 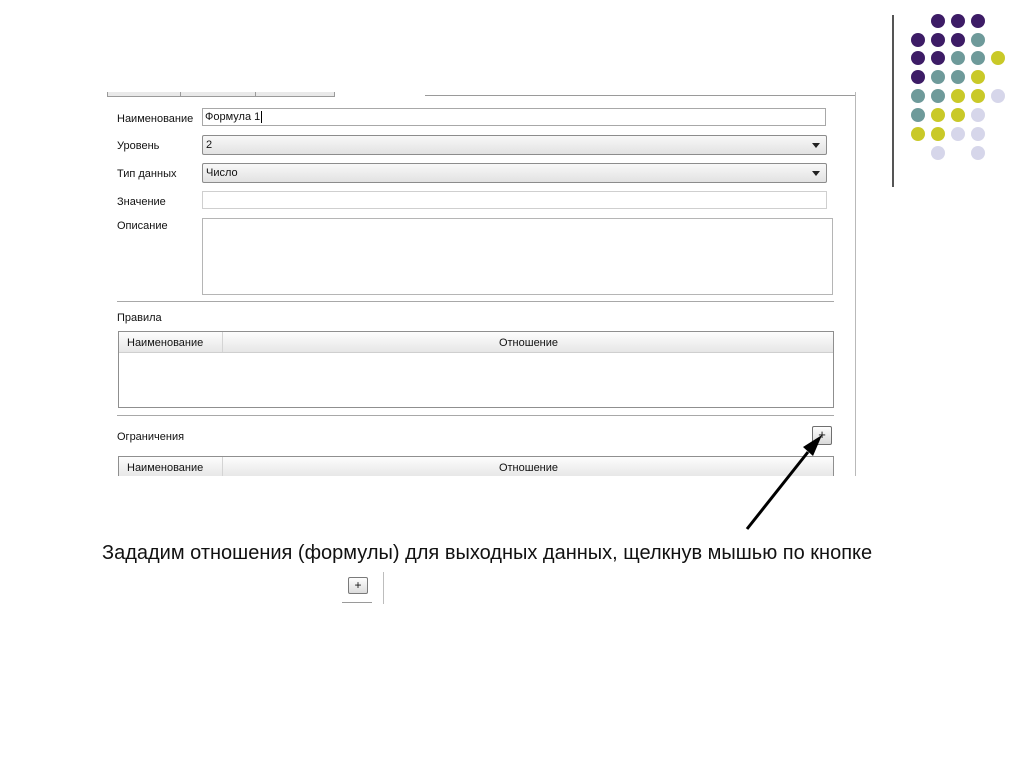 What do you see at coordinates (171, 342) in the screenshot?
I see `rules-column-name: Наименование` at bounding box center [171, 342].